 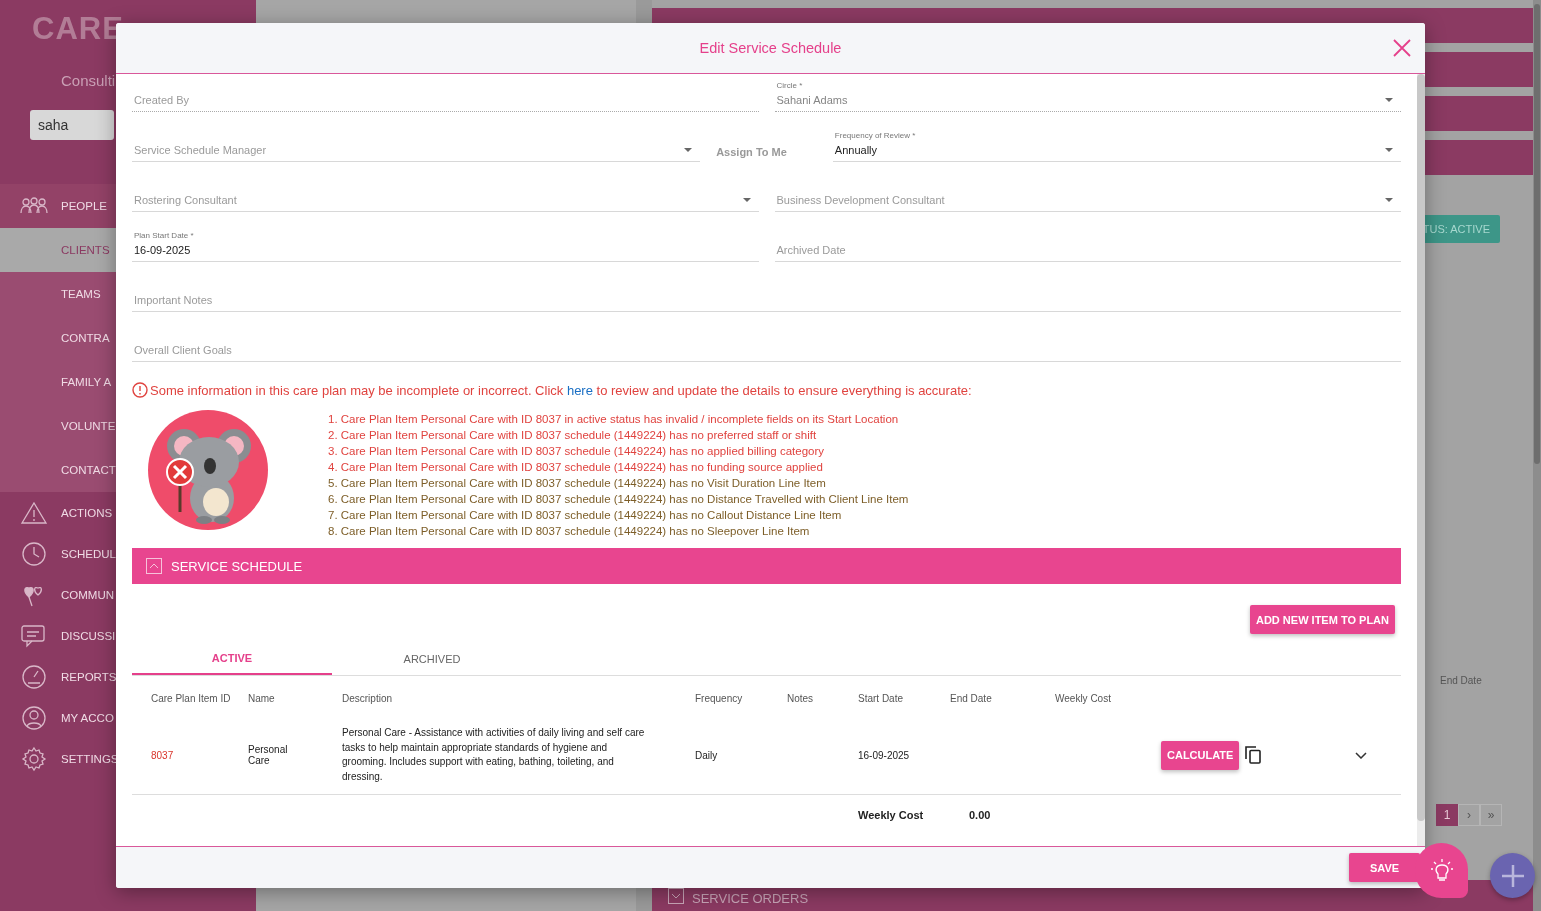 I want to click on column-header: Start Date, so click(x=881, y=698).